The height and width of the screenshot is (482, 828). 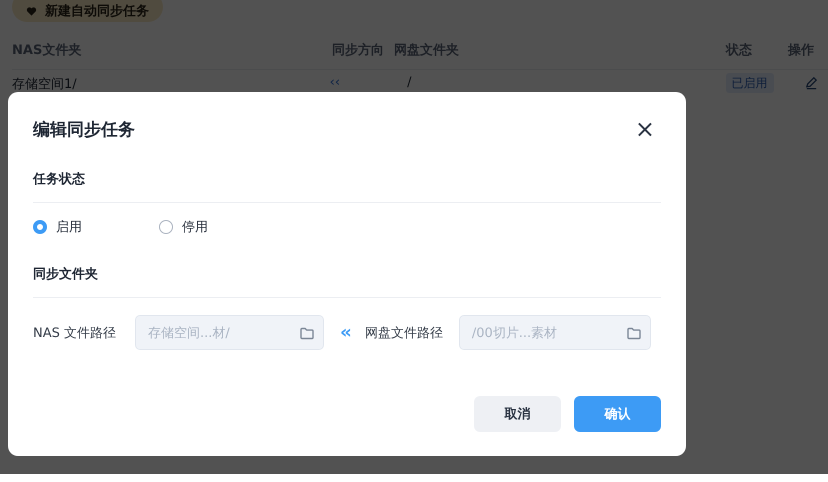 I want to click on section-title: 任务状态, so click(x=347, y=184).